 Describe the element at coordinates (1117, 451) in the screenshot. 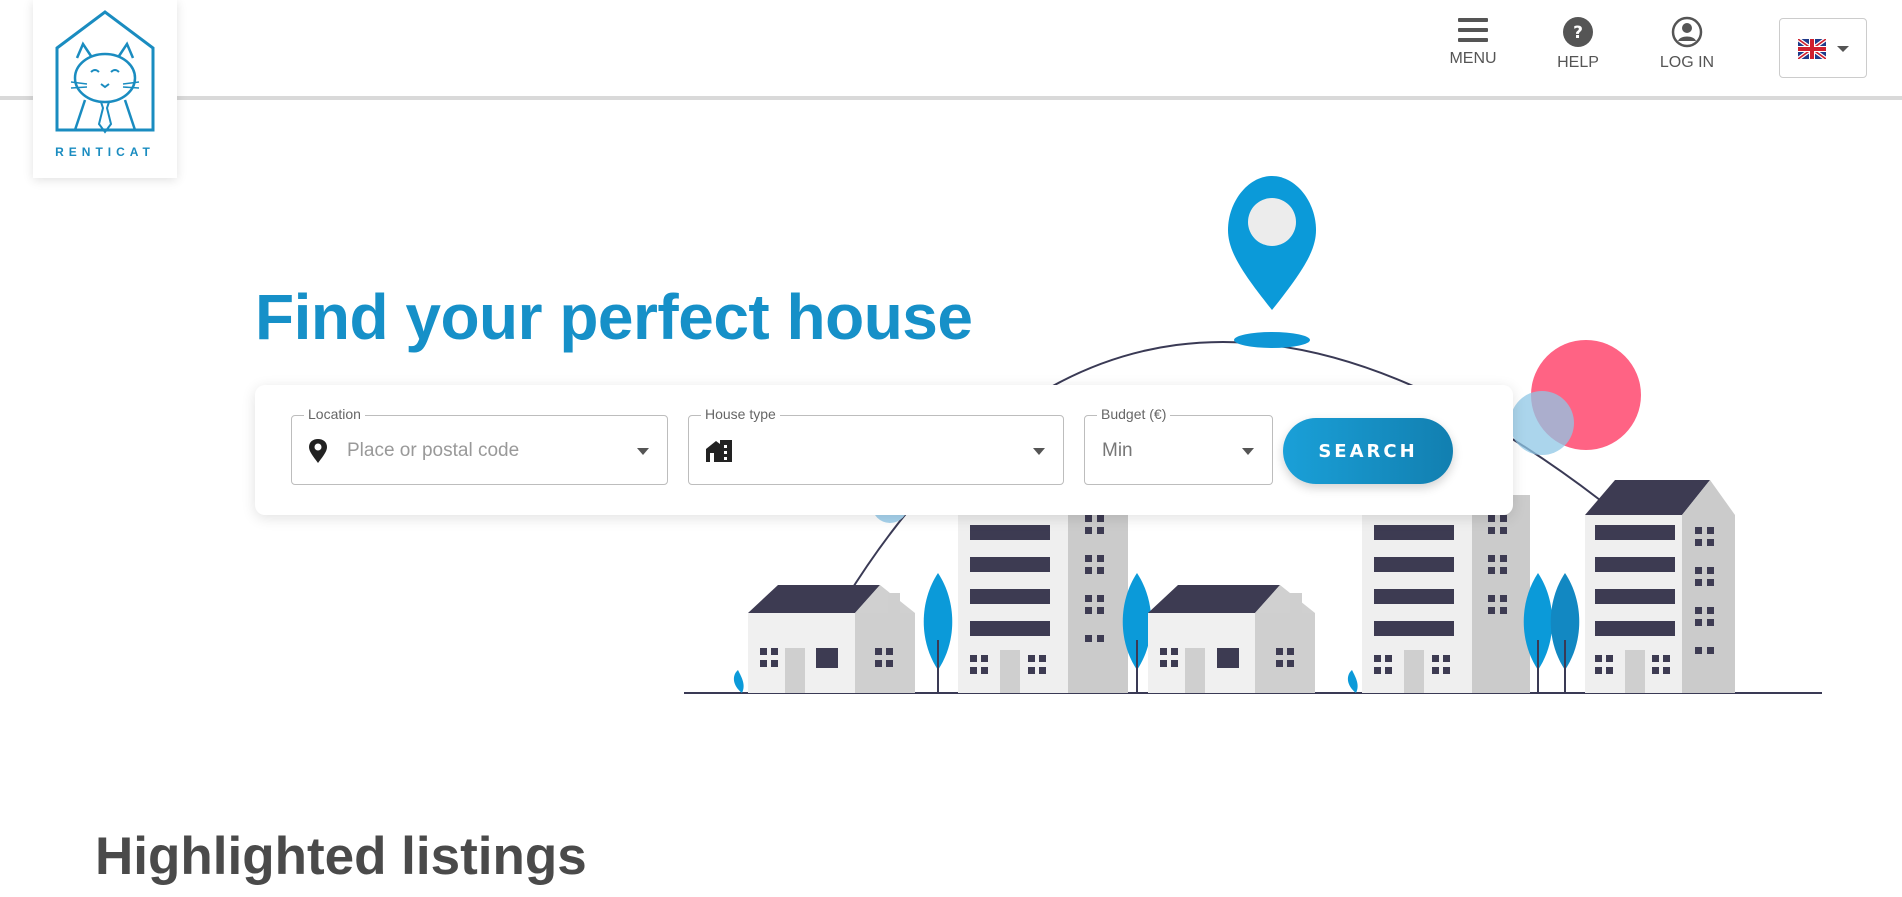

I see `budget-min-value: Min` at that location.